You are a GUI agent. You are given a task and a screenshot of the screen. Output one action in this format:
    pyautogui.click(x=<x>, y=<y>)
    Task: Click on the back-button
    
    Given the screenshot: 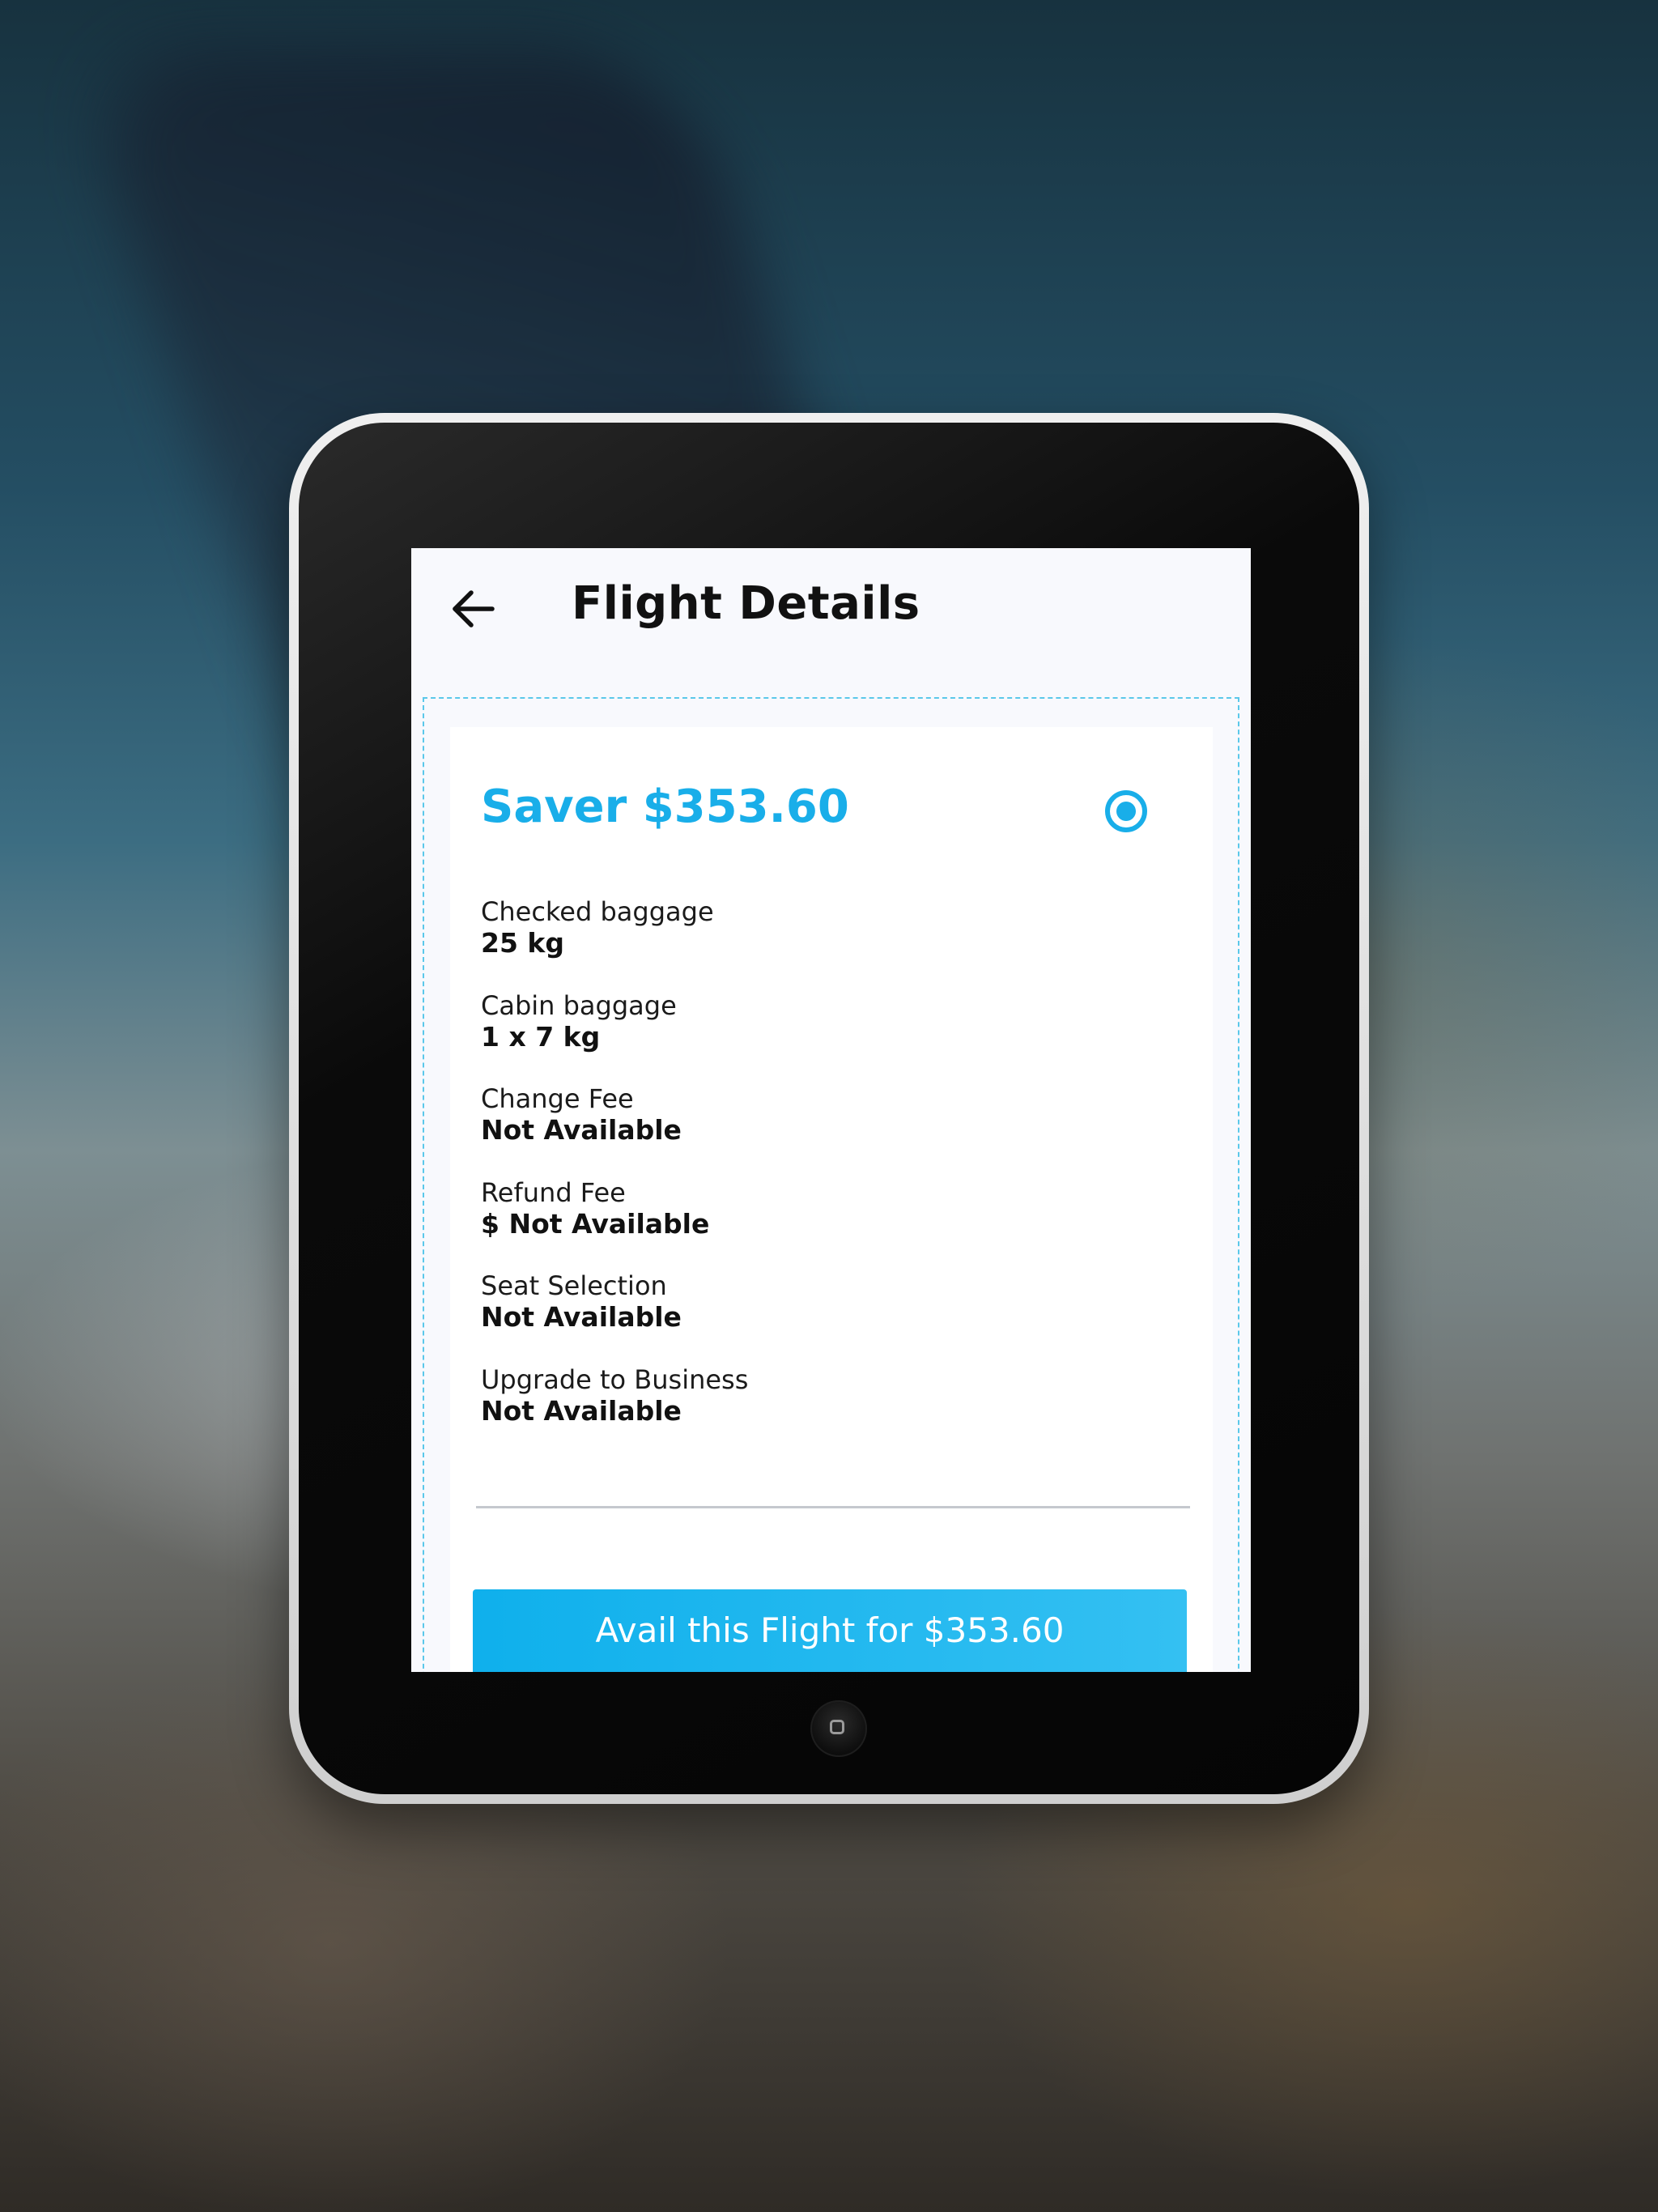 What is the action you would take?
    pyautogui.click(x=472, y=609)
    